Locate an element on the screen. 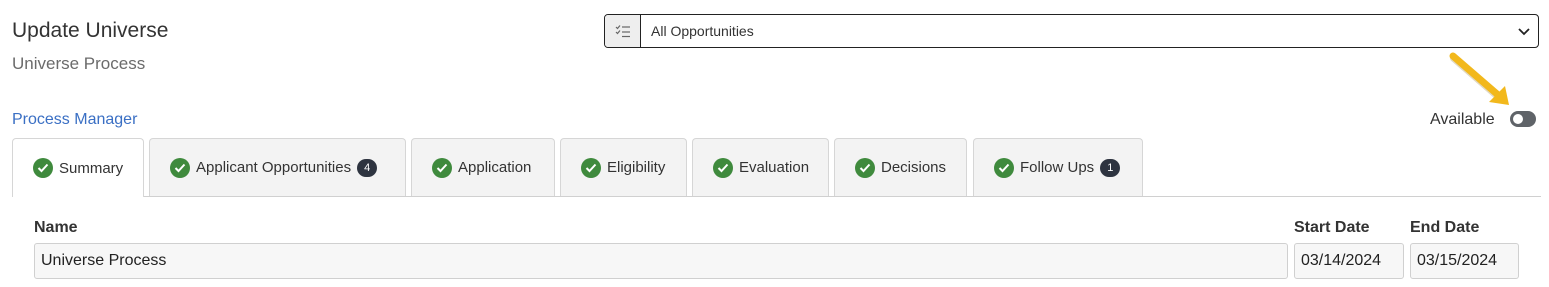  toggle-knob is located at coordinates (1518, 119).